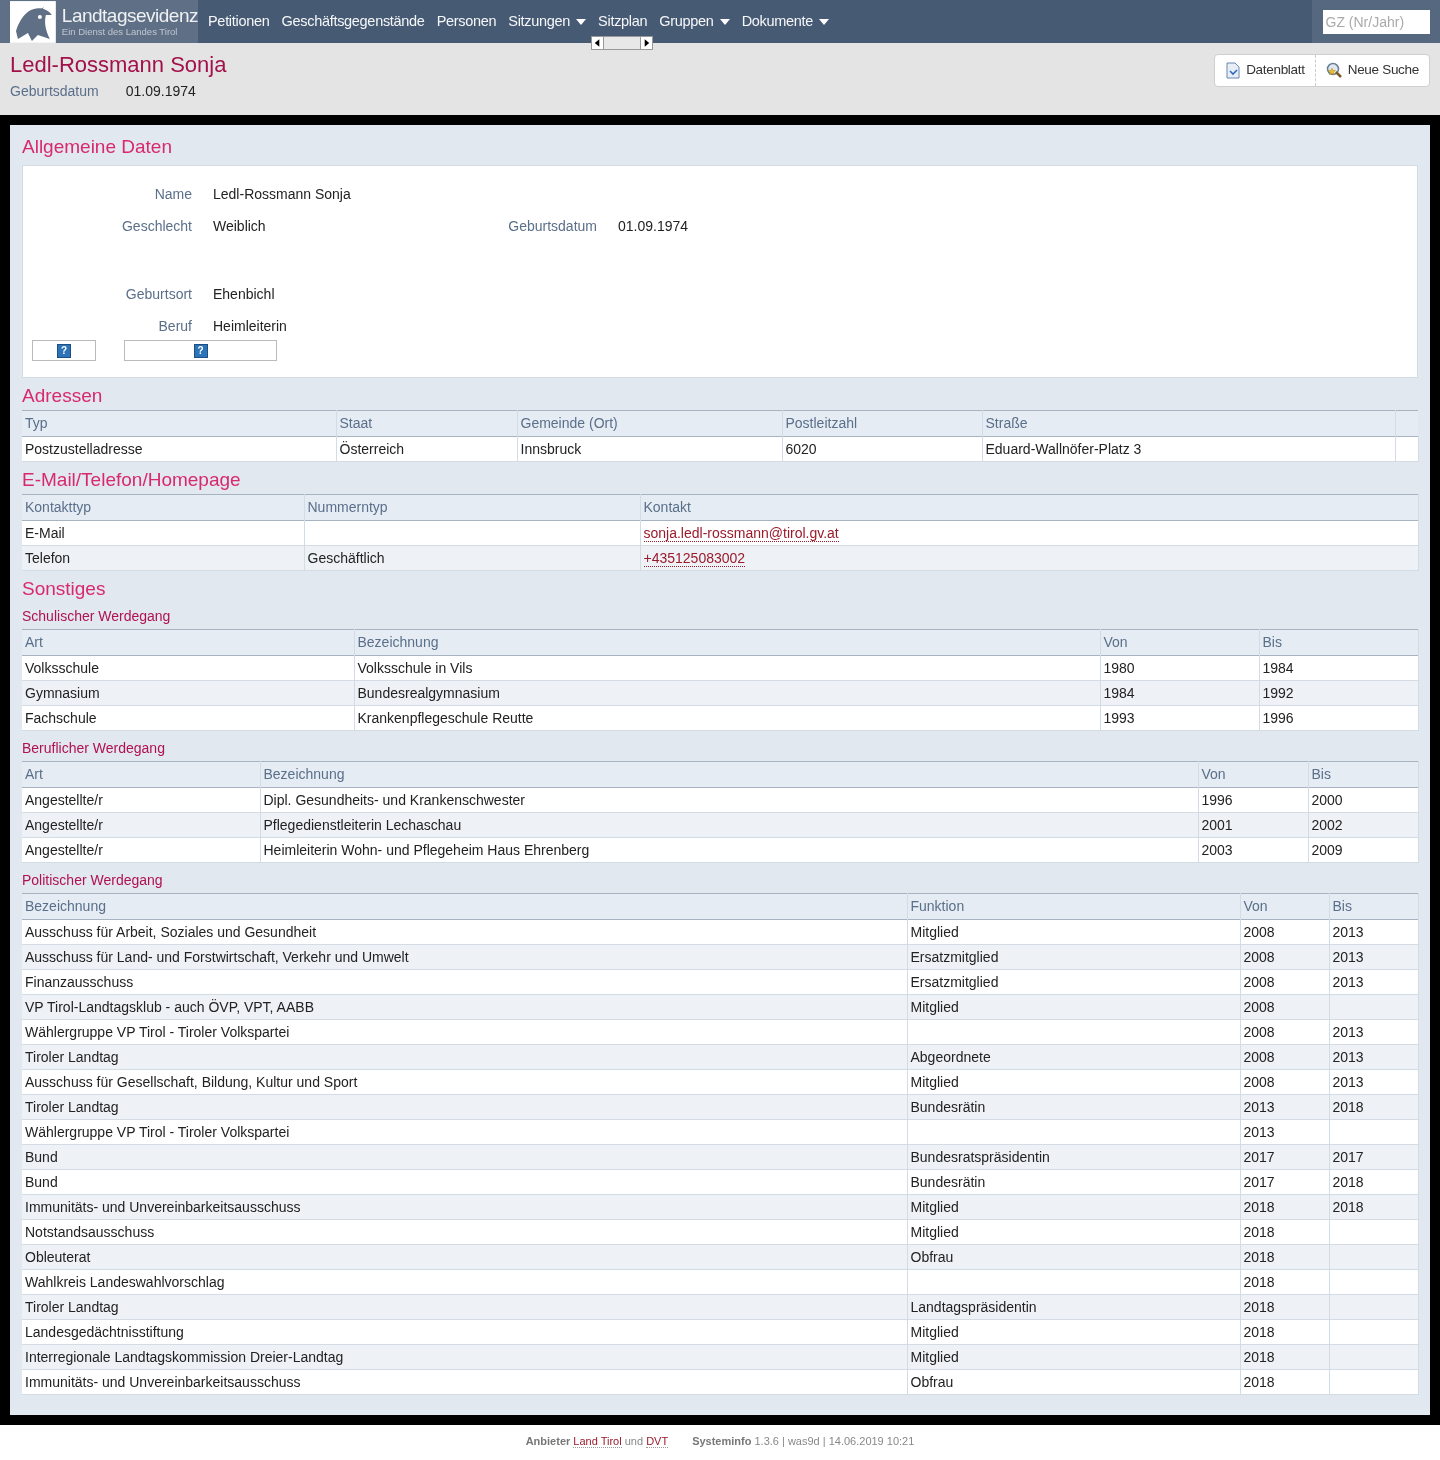 The height and width of the screenshot is (1460, 1440). I want to click on column-header: Kontakt, so click(1029, 507).